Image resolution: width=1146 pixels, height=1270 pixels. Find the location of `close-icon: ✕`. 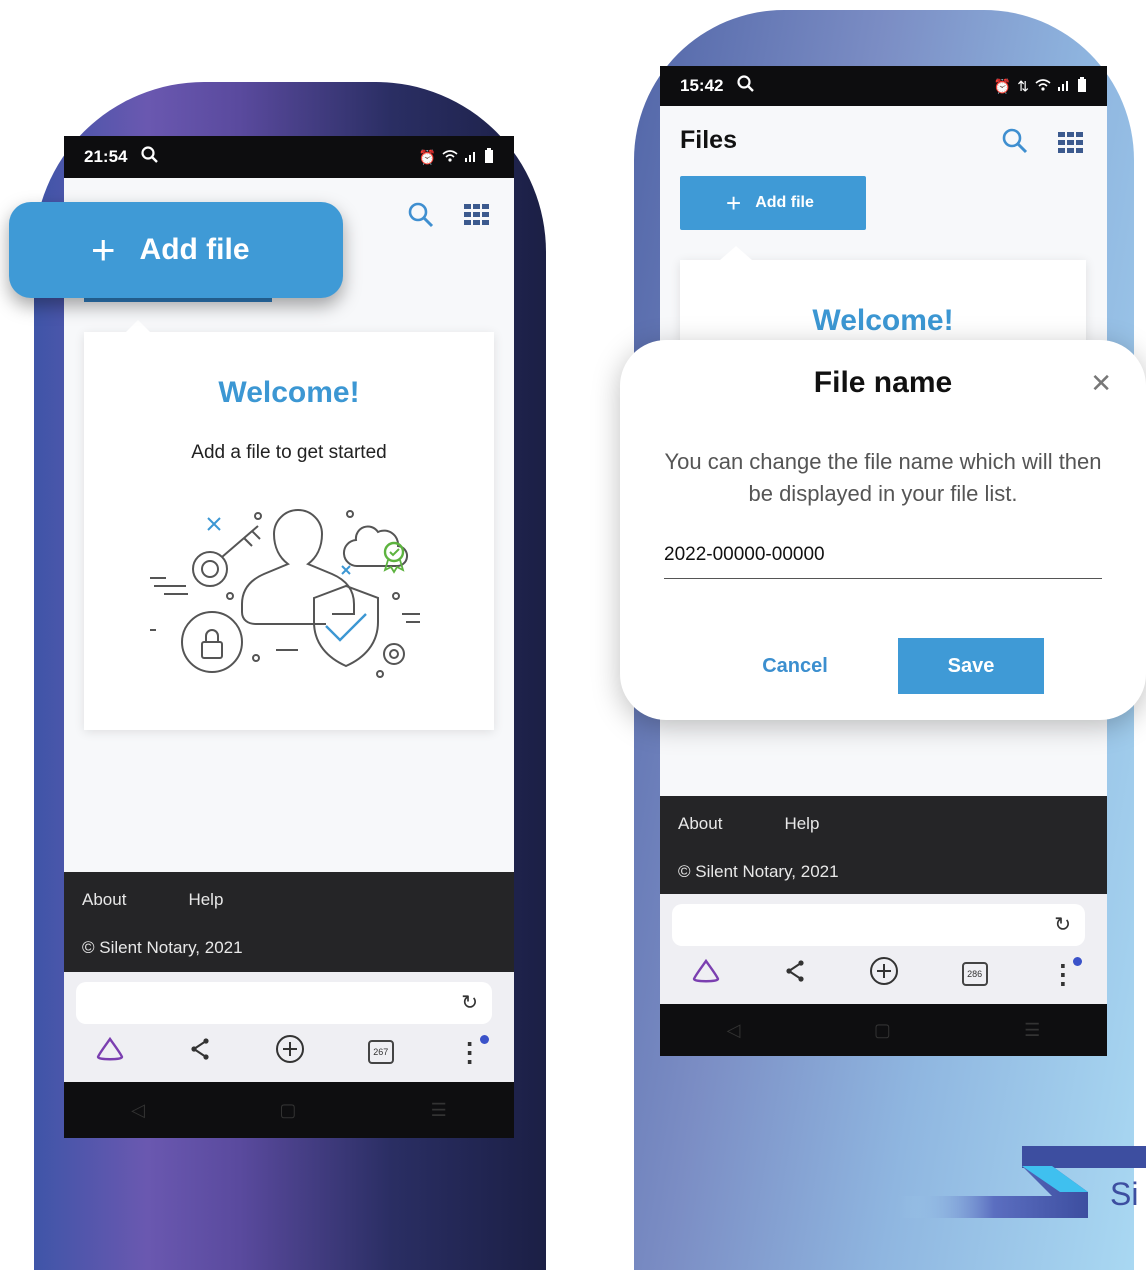

close-icon: ✕ is located at coordinates (1101, 383).